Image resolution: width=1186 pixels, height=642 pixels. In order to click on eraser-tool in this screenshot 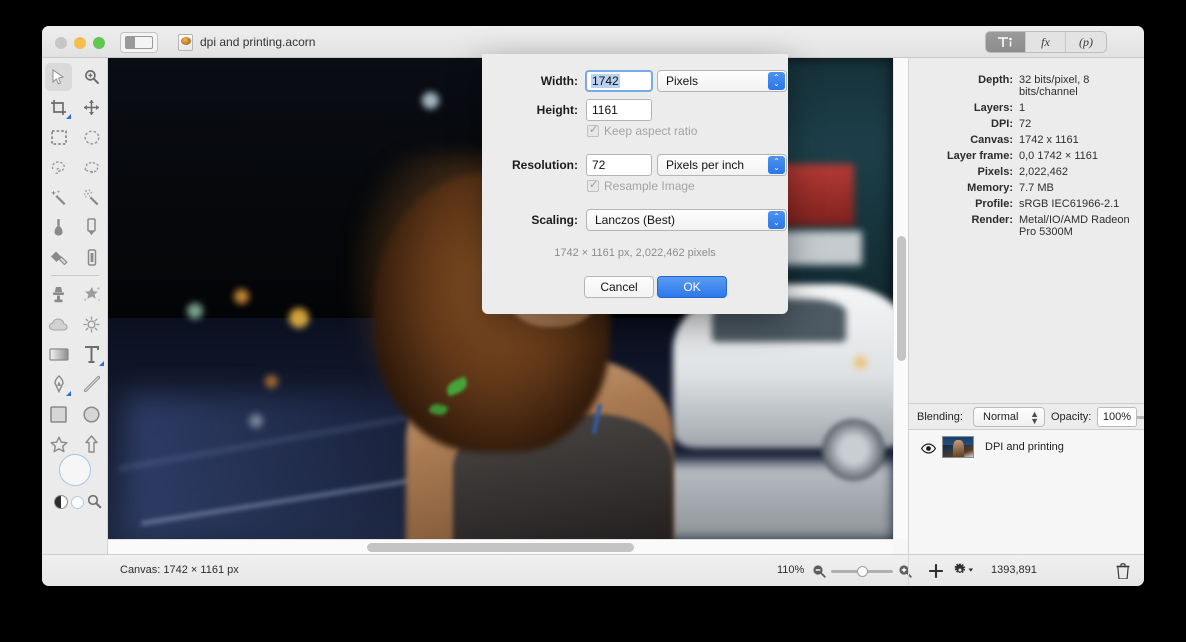, I will do `click(58, 257)`.